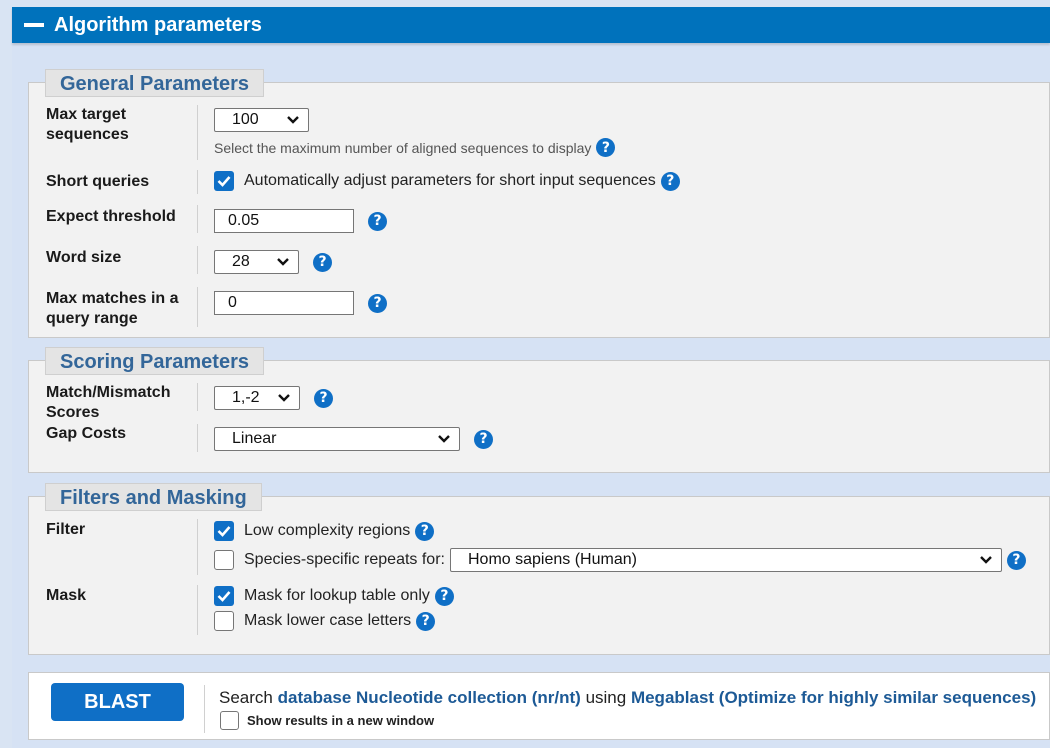  What do you see at coordinates (87, 134) in the screenshot?
I see `max-target-label-line2: sequences` at bounding box center [87, 134].